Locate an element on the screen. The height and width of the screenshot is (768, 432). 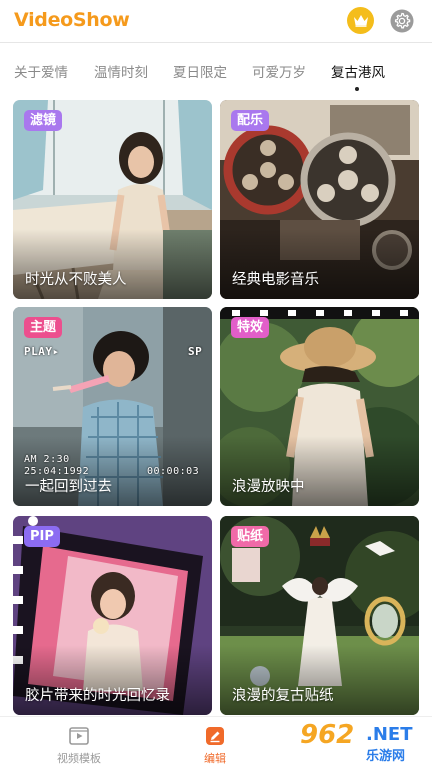
filter-tag: 滤镜 is located at coordinates (43, 120).